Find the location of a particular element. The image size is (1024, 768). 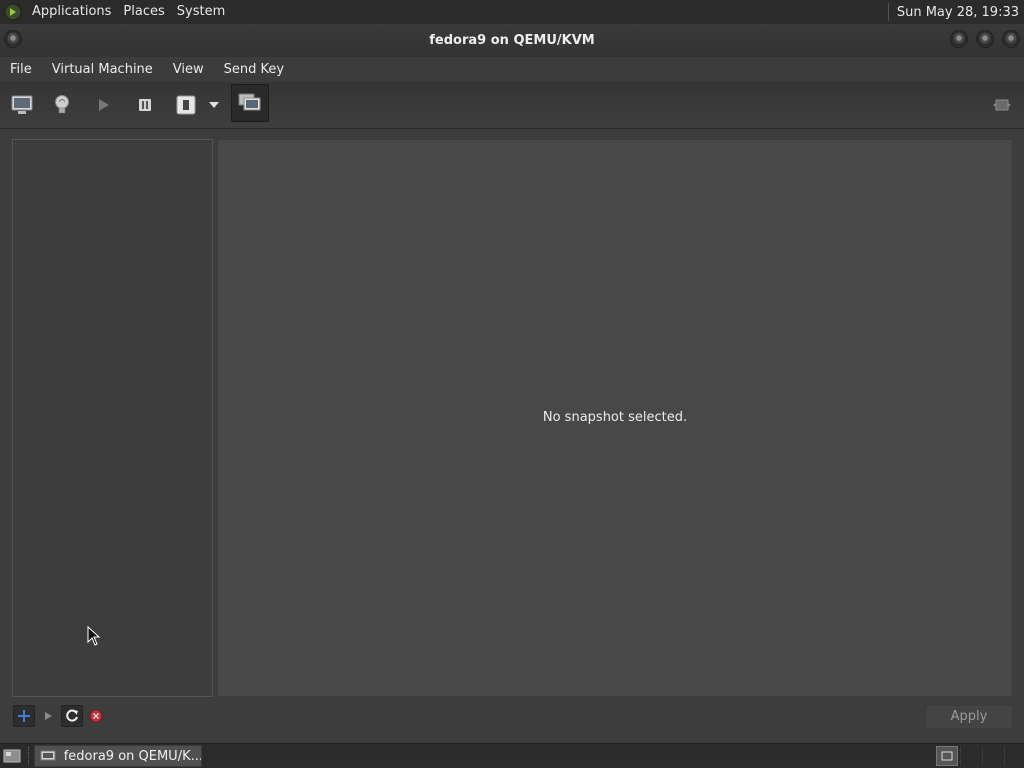

menu-virtual-machine: Virtual Machine is located at coordinates (102, 69).